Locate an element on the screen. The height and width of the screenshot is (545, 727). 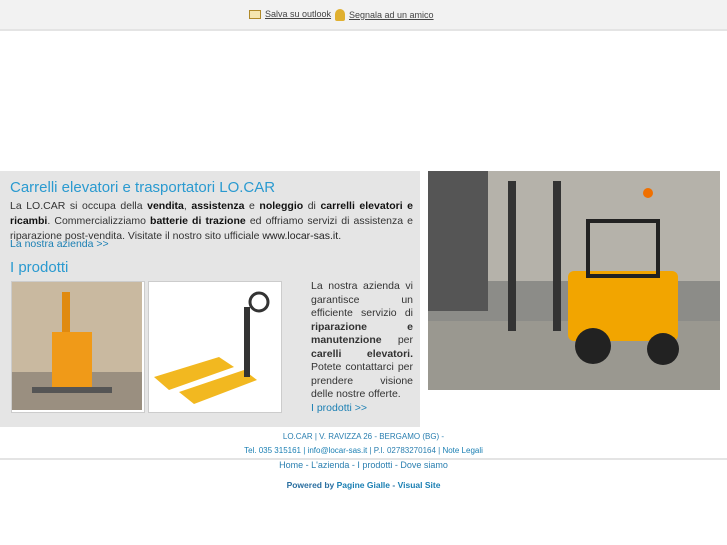
nav-home: Home is located at coordinates (291, 465).